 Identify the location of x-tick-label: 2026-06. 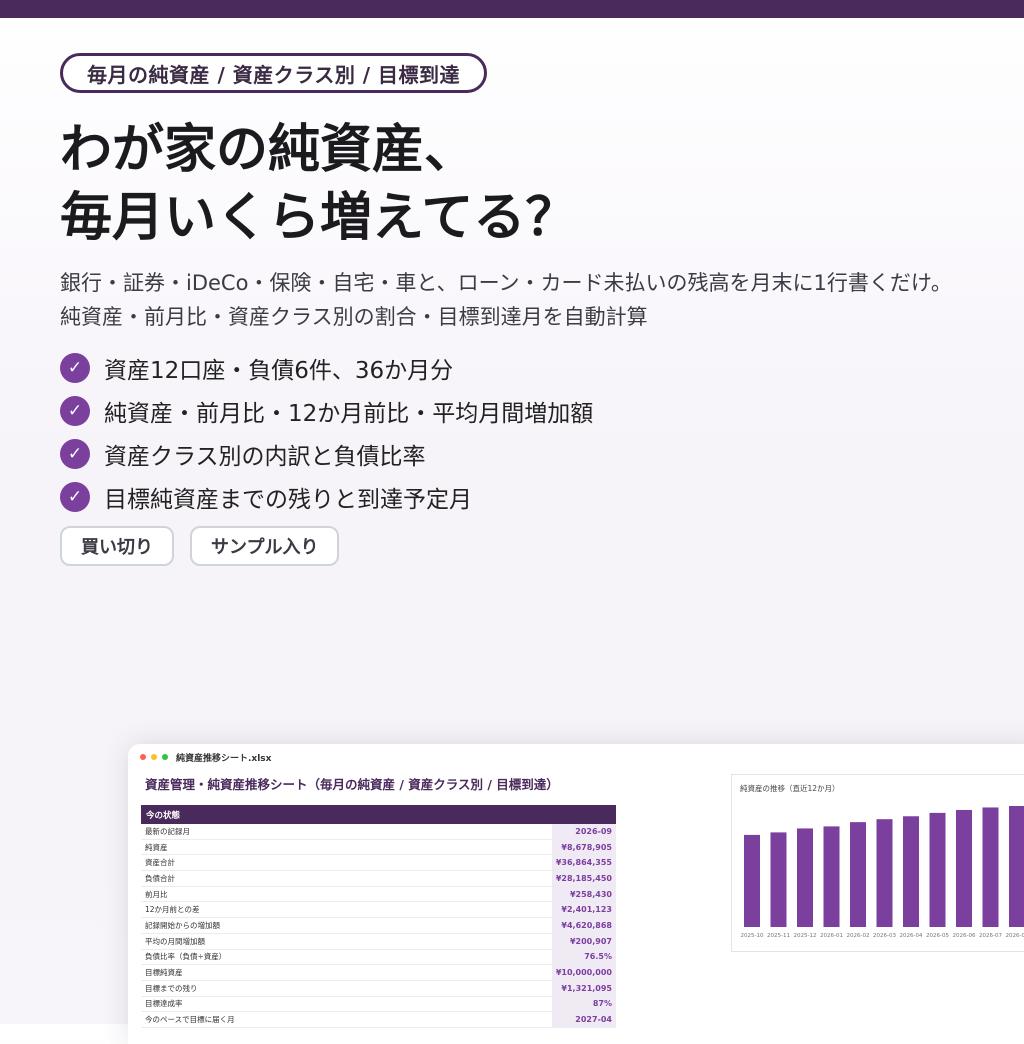
(964, 936).